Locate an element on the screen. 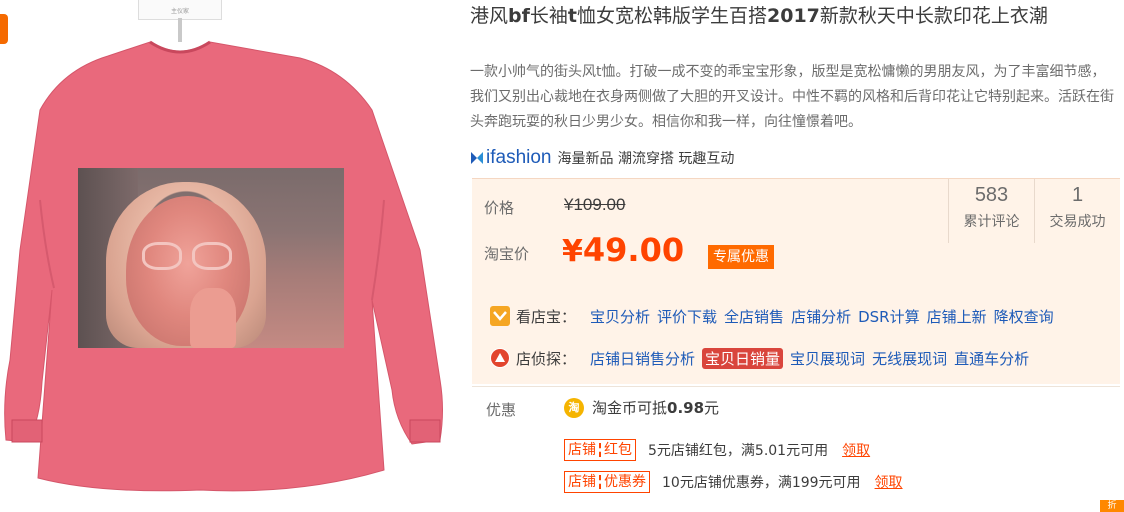  ifashion-logo: ifashion is located at coordinates (511, 158).